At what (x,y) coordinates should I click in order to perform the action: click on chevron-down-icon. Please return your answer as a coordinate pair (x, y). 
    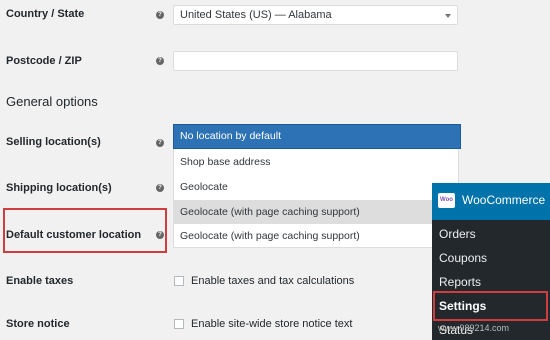
    Looking at the image, I should click on (448, 16).